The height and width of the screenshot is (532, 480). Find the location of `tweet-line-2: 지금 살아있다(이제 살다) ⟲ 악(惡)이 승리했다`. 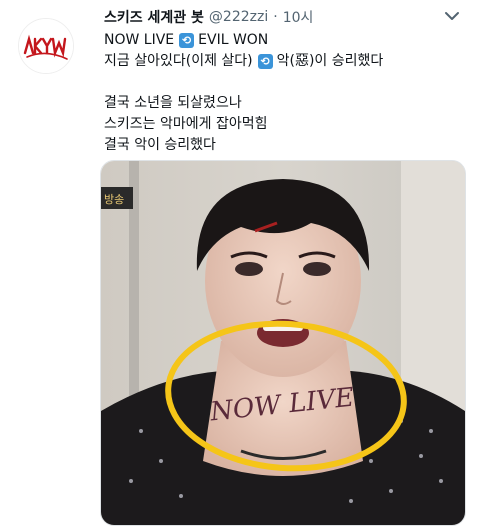

tweet-line-2: 지금 살아있다(이제 살다) ⟲ 악(惡)이 승리했다 is located at coordinates (284, 61).